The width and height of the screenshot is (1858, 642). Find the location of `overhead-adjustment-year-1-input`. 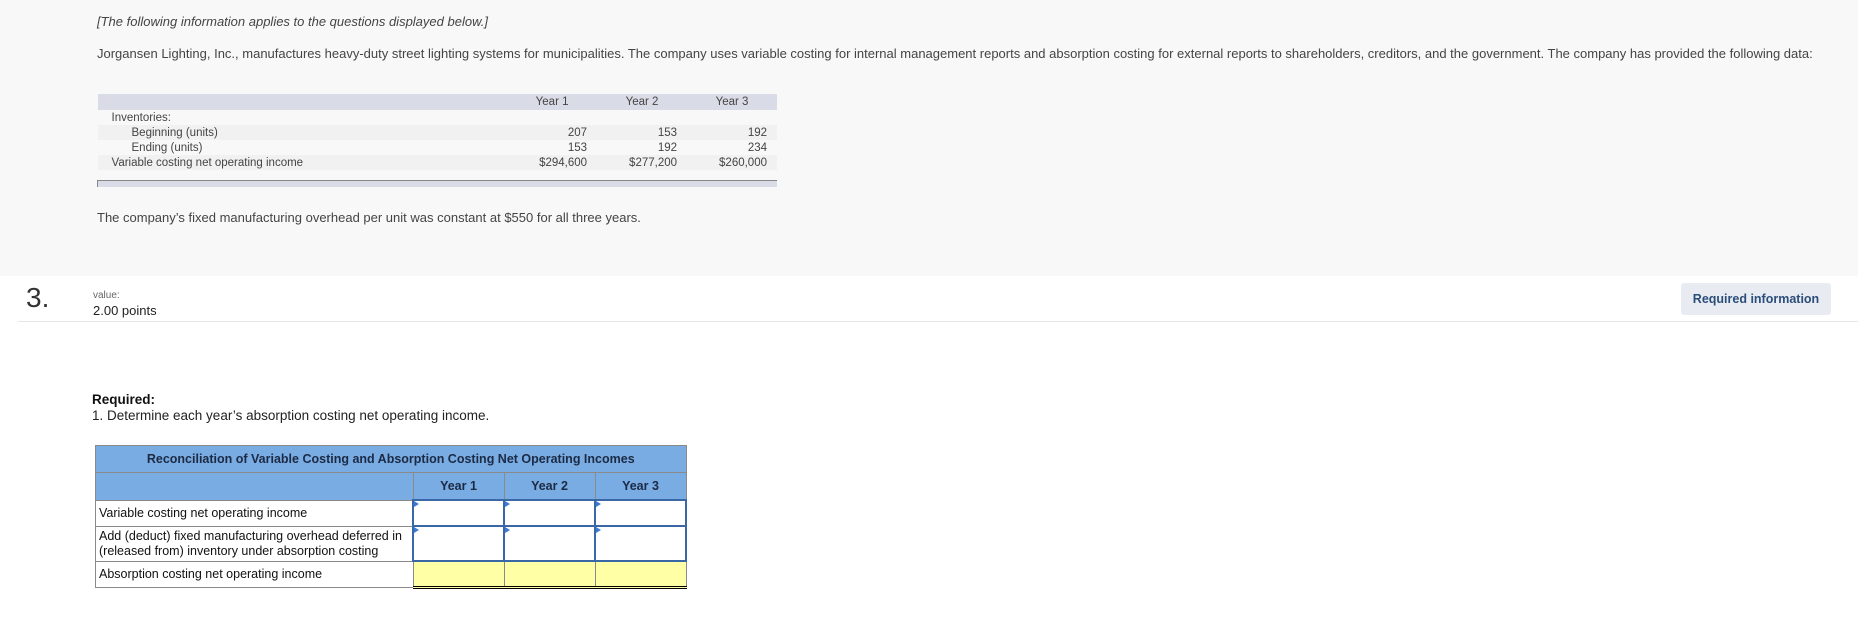

overhead-adjustment-year-1-input is located at coordinates (460, 543).